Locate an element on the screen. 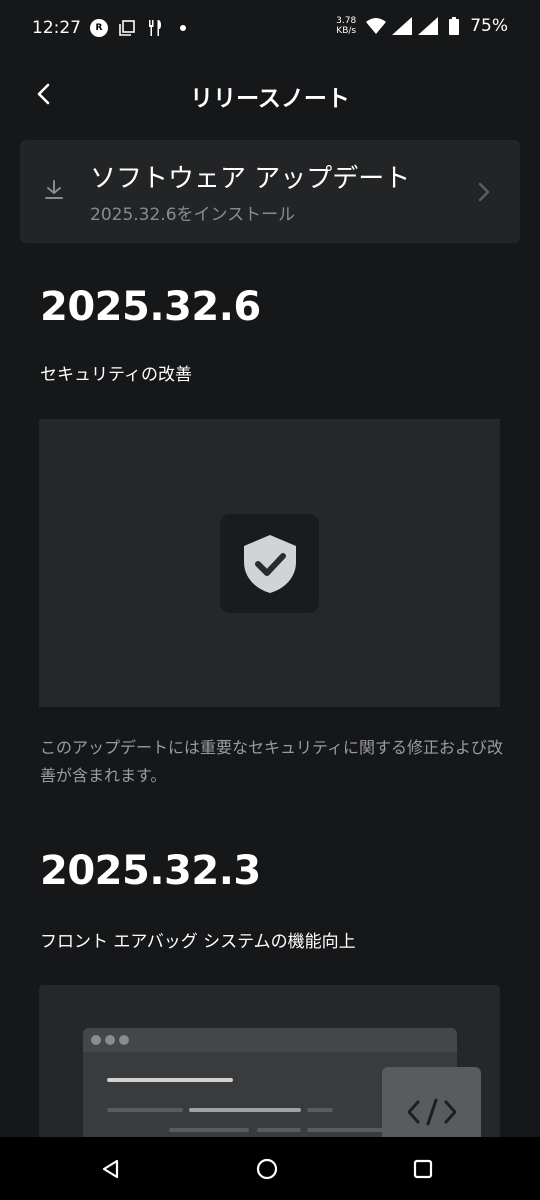  release-description: このアップデートには重要なセキュリティに関する修正および改善が含まれます。 is located at coordinates (272, 761).